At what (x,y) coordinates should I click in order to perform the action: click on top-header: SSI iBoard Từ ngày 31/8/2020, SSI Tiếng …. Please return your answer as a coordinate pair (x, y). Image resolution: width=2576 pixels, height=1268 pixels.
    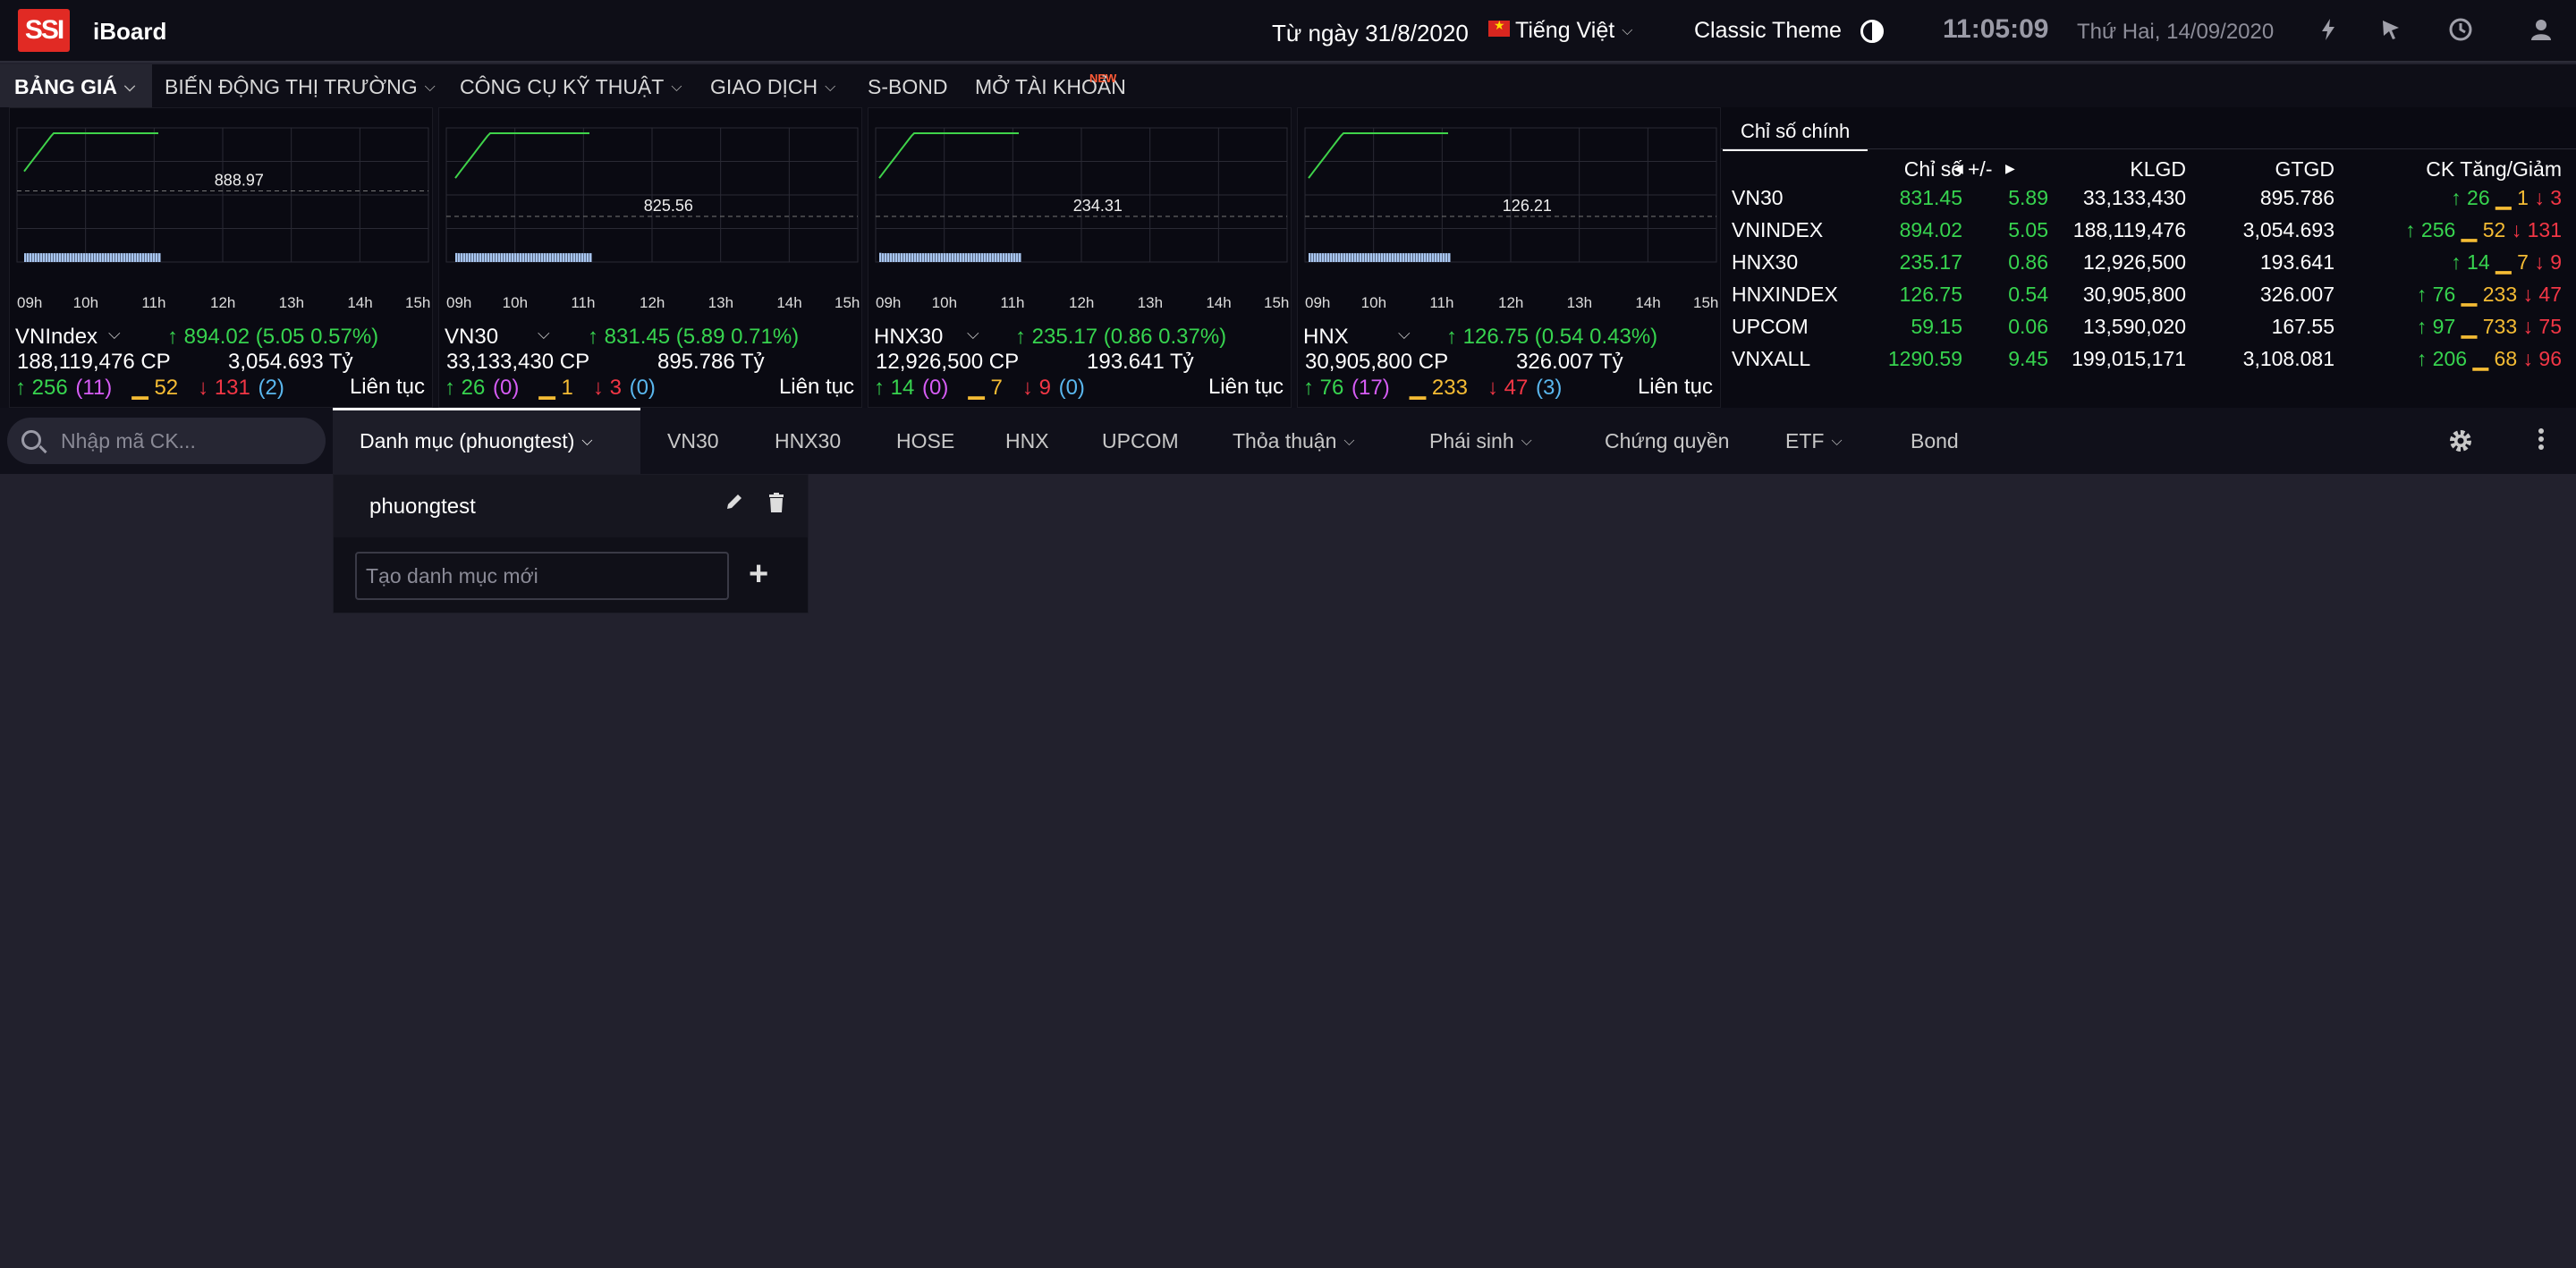
    Looking at the image, I should click on (1288, 31).